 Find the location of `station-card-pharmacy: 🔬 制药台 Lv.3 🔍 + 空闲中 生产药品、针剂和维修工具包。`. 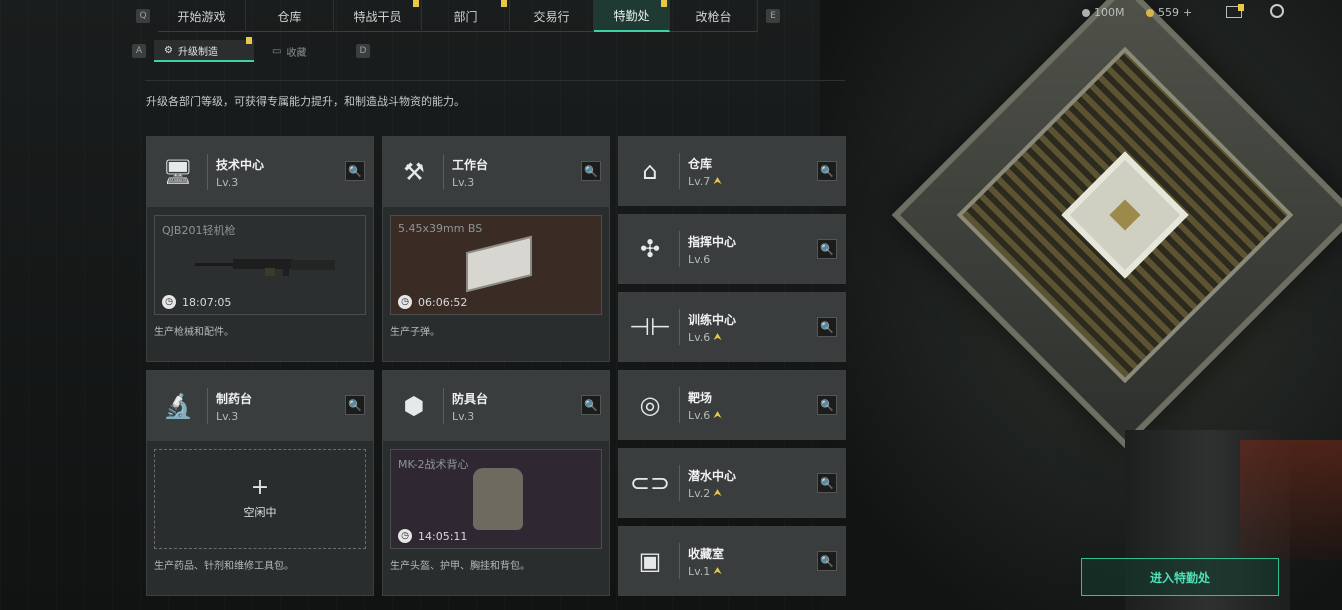

station-card-pharmacy: 🔬 制药台 Lv.3 🔍 + 空闲中 生产药品、针剂和维修工具包。 is located at coordinates (260, 483).